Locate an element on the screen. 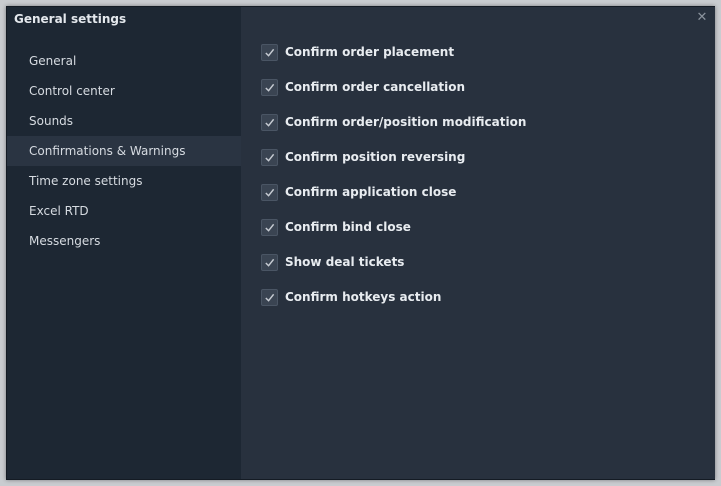 This screenshot has width=721, height=486. sidebar-item-messengers: Messengers is located at coordinates (124, 241).